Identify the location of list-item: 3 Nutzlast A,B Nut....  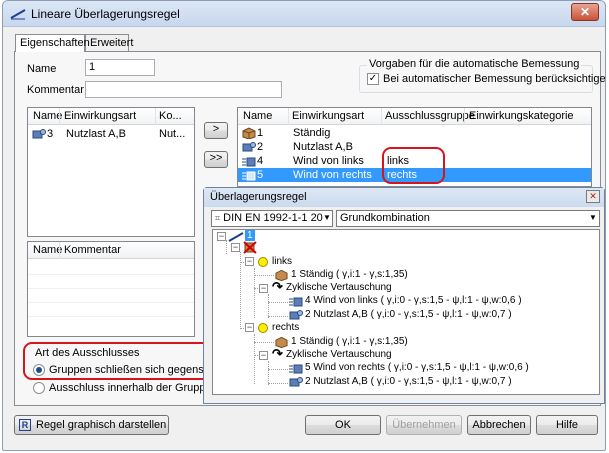
(111, 134).